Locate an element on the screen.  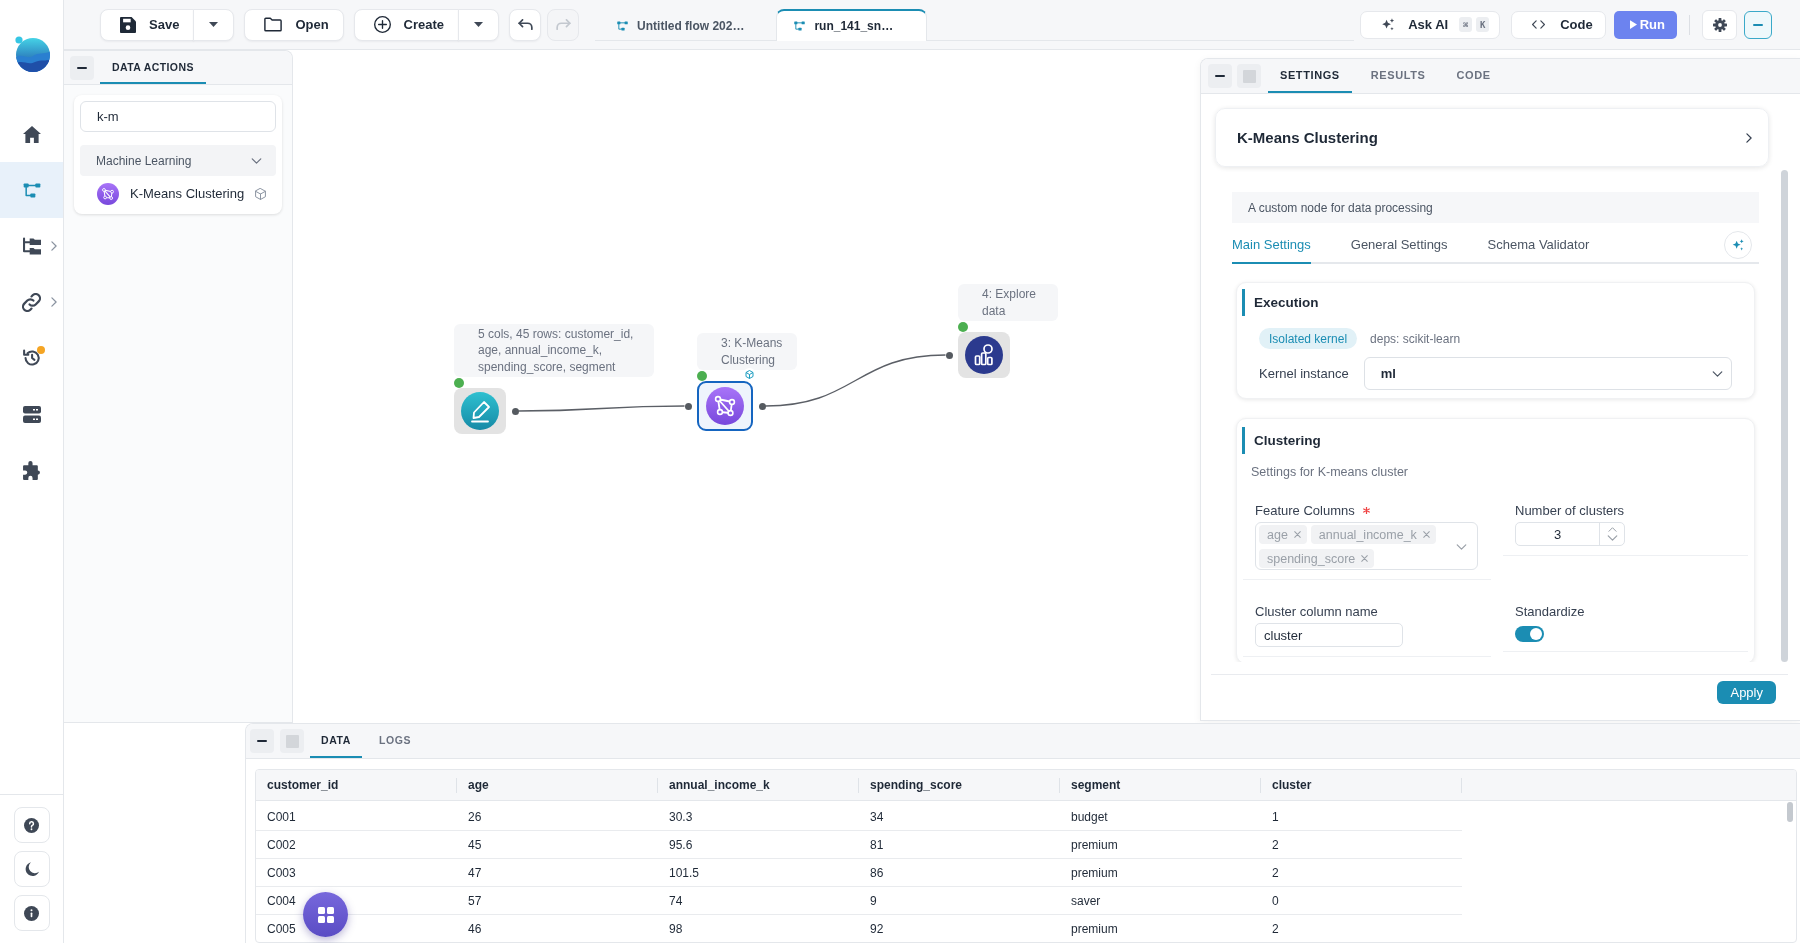
undo-button is located at coordinates (525, 24).